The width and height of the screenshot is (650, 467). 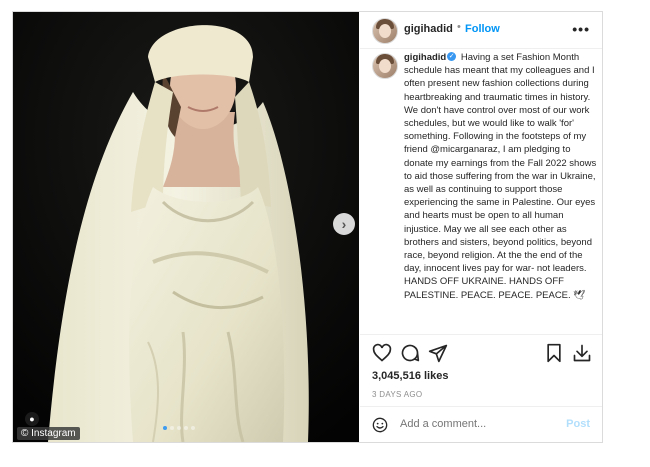 I want to click on comment-bar: Post, so click(x=481, y=424).